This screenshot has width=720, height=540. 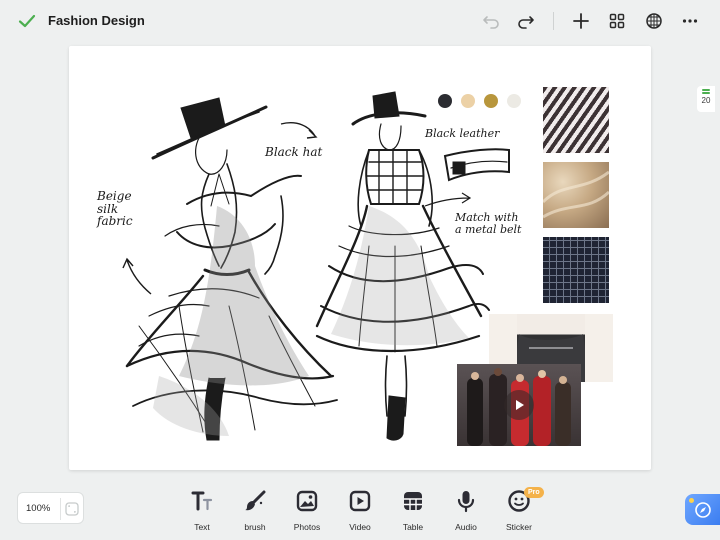 What do you see at coordinates (72, 509) in the screenshot?
I see `fit-to-screen-icon` at bounding box center [72, 509].